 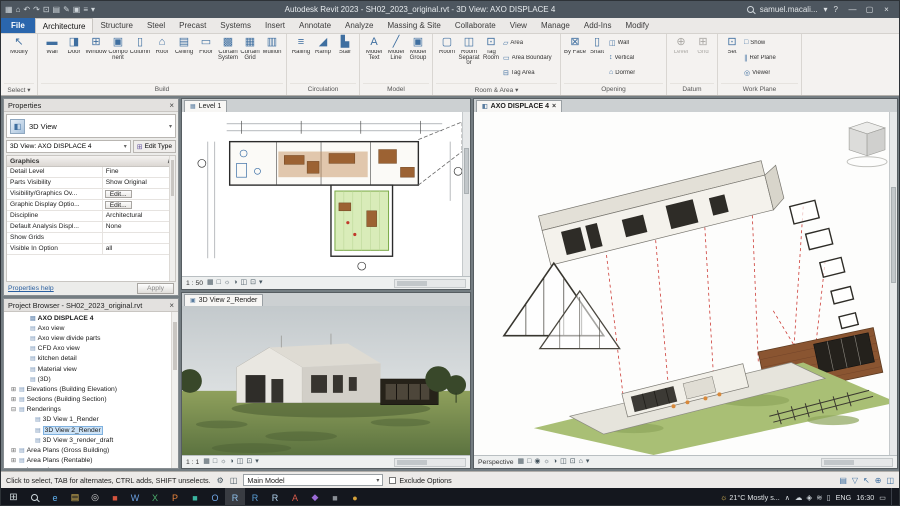 I want to click on taskbar-app-icon: ●, so click(x=355, y=496).